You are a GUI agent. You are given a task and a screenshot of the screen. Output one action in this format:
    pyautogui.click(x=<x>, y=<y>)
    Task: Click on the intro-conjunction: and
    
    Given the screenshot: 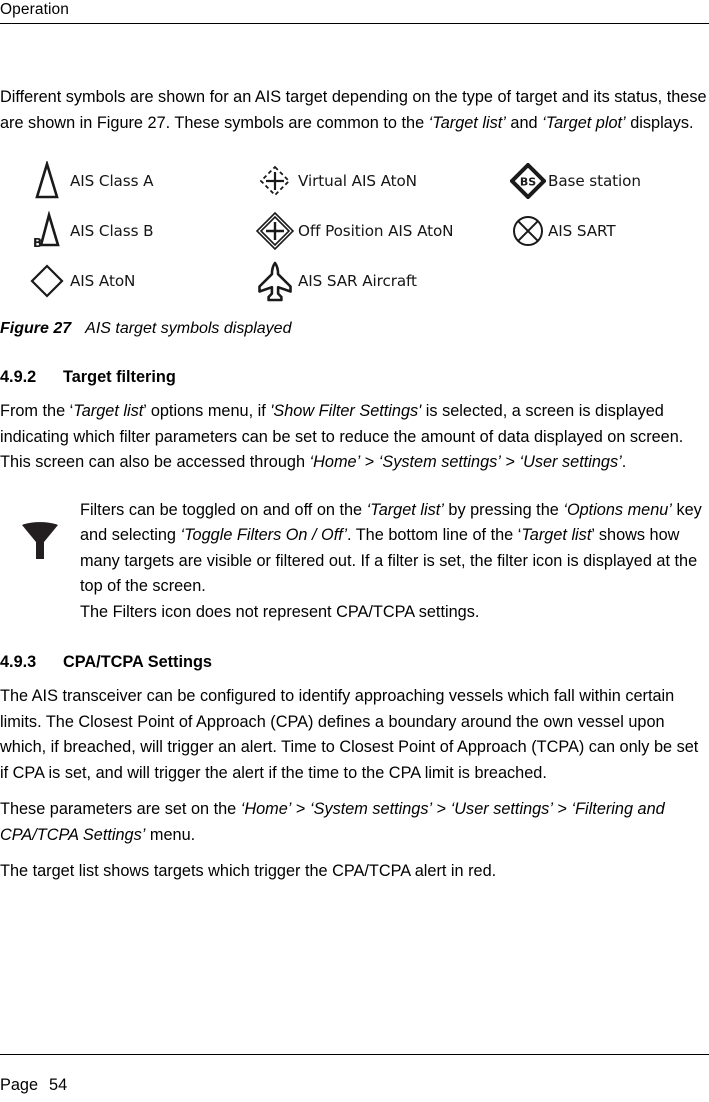 What is the action you would take?
    pyautogui.click(x=524, y=122)
    